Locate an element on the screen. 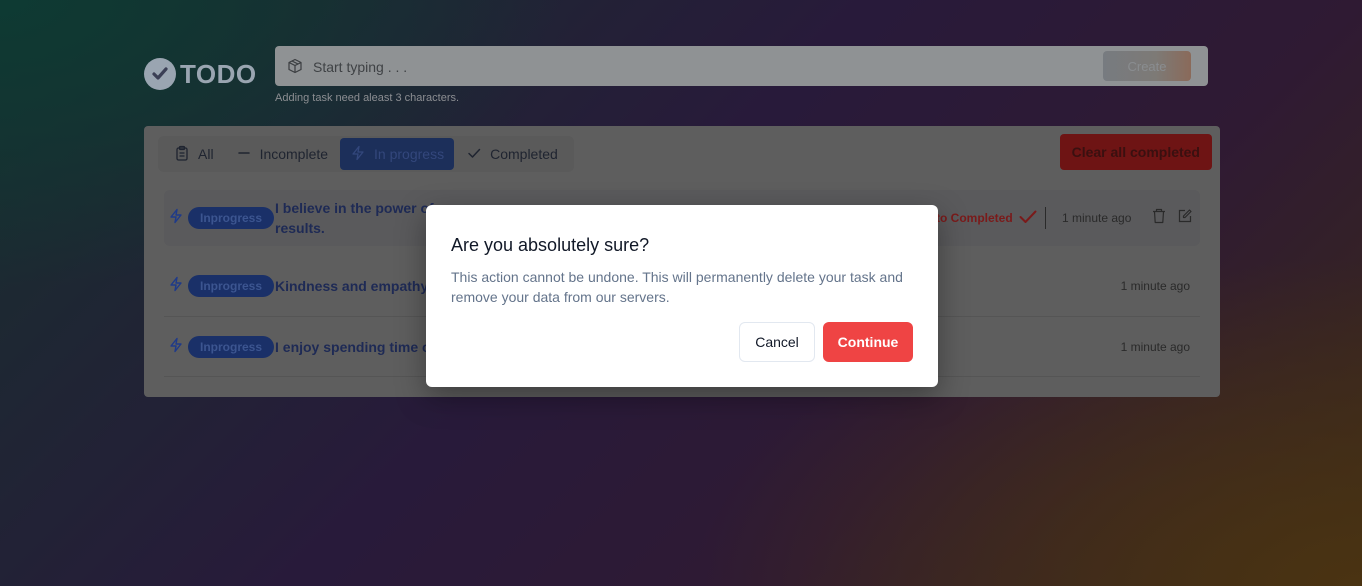 This screenshot has height=586, width=1362. continue-button: Continue is located at coordinates (868, 342).